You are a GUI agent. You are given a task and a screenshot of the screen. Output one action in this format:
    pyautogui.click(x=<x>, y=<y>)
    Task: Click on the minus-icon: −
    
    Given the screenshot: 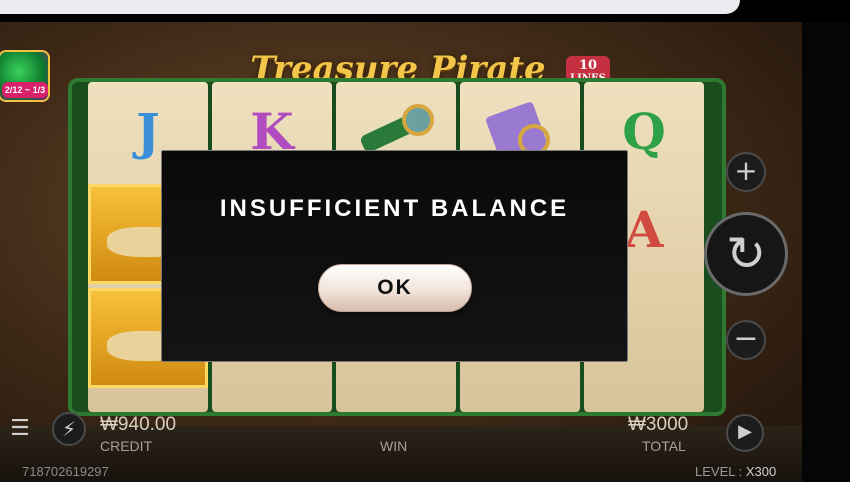 What is the action you would take?
    pyautogui.click(x=746, y=338)
    